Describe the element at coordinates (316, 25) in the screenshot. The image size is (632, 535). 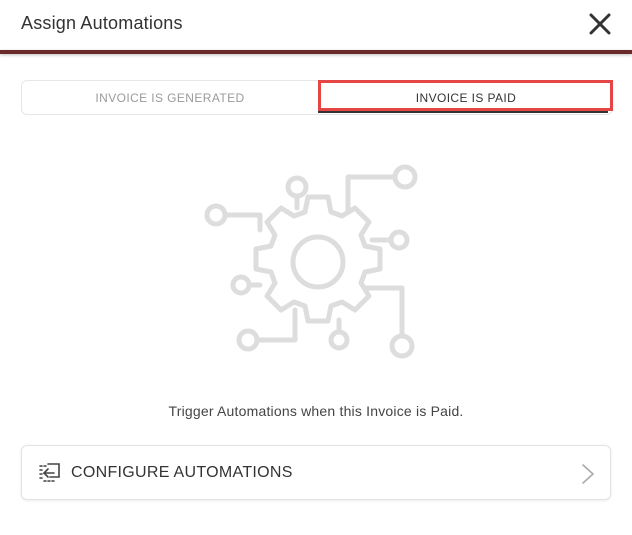
I see `dialog-header: Assign Automations` at that location.